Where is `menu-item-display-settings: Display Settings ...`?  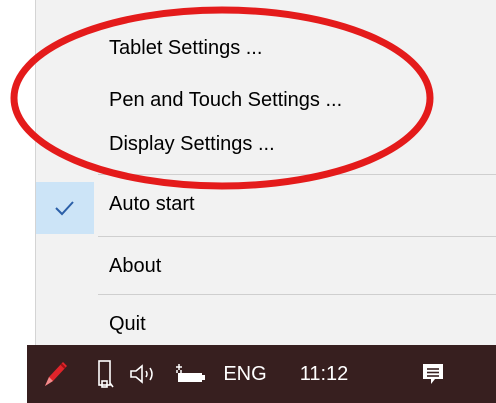 menu-item-display-settings: Display Settings ... is located at coordinates (266, 144).